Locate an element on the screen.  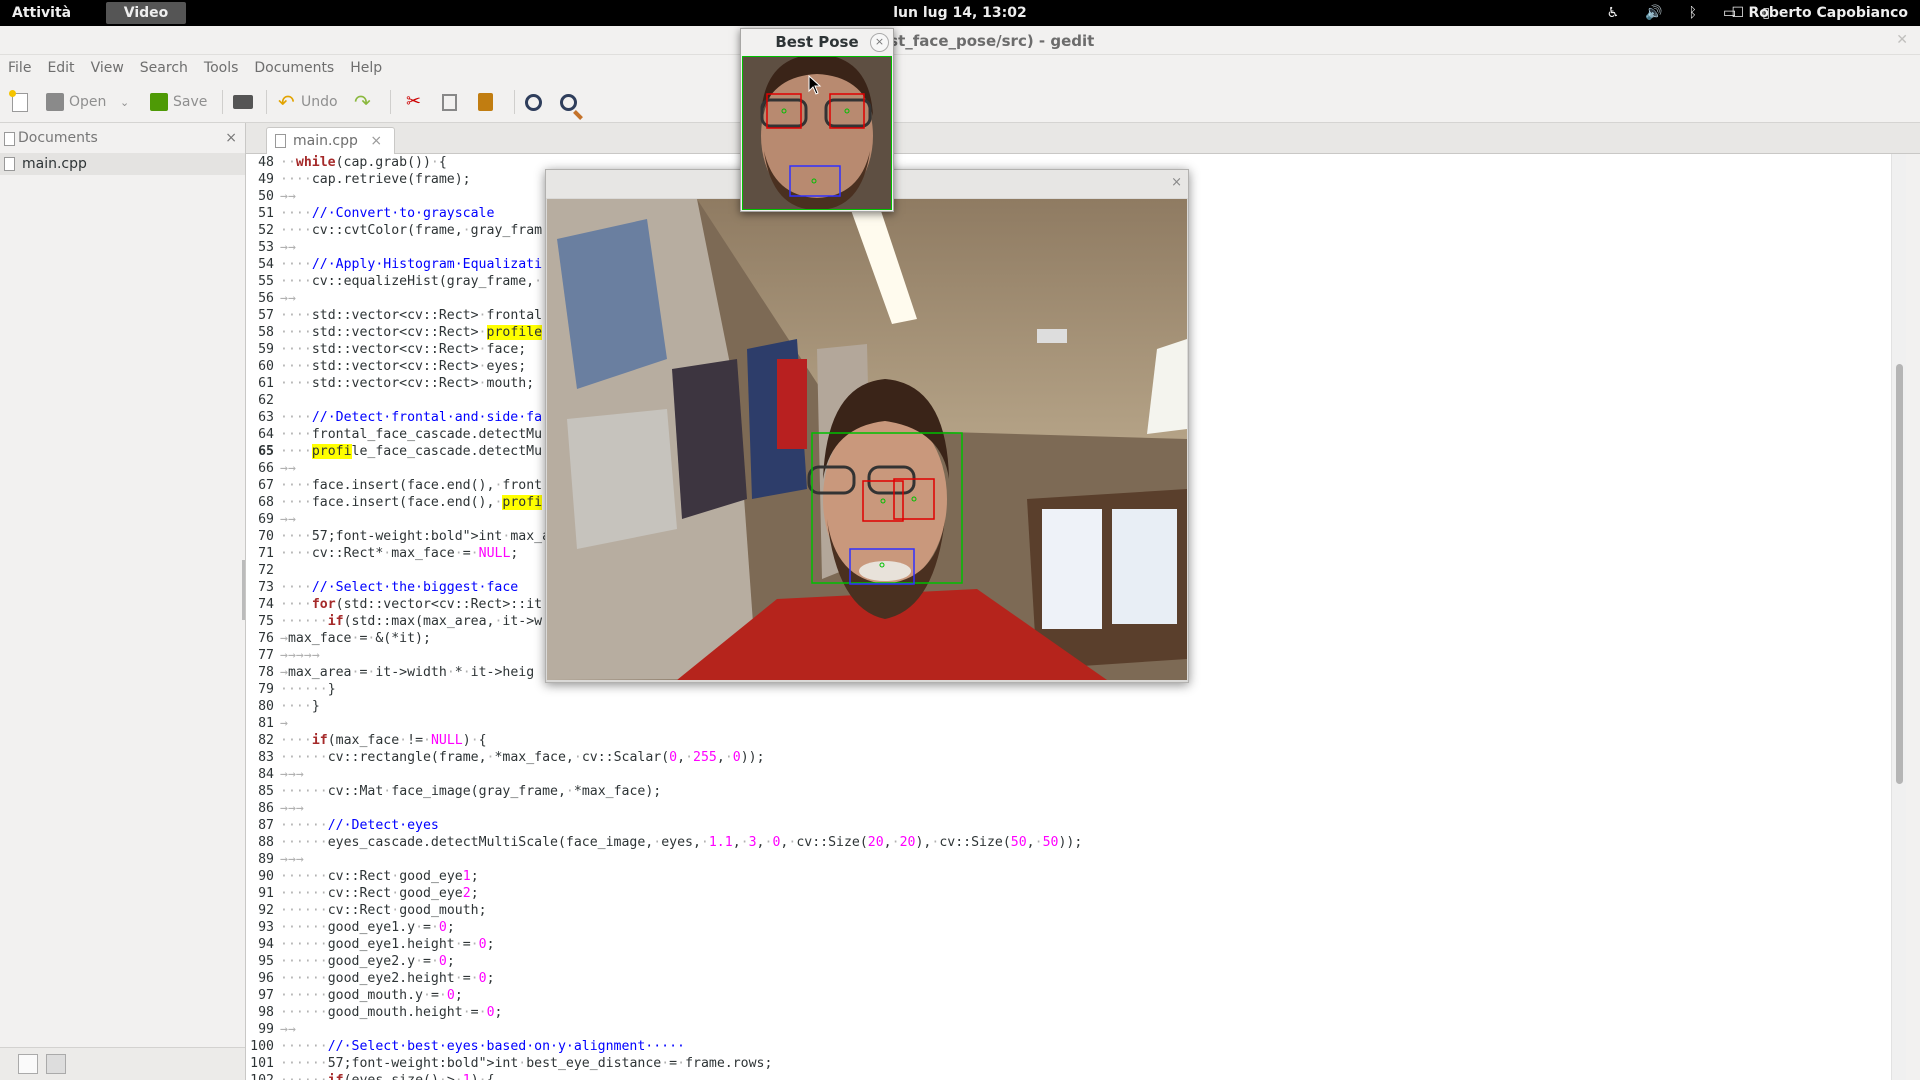
print-button is located at coordinates (243, 102).